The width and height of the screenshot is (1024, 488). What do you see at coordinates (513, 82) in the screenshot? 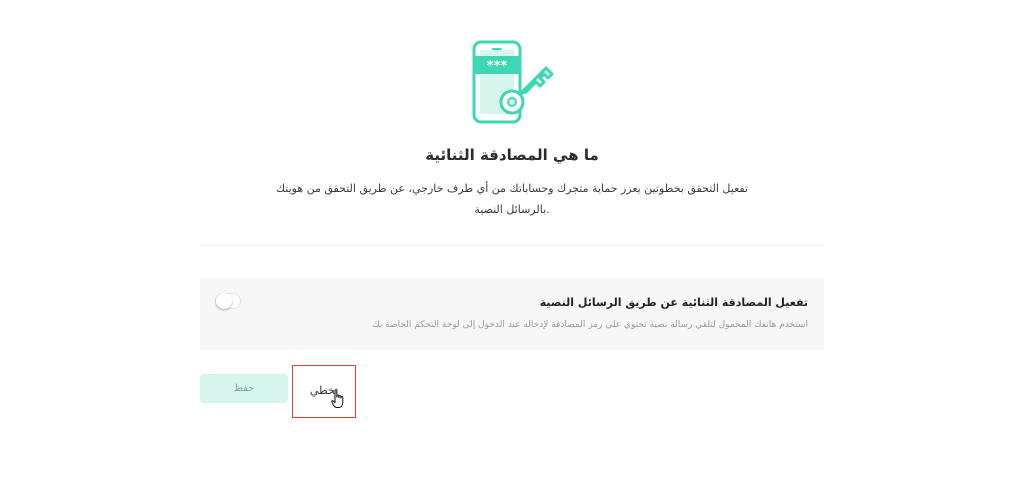
I see `phone-key-icon: ***` at bounding box center [513, 82].